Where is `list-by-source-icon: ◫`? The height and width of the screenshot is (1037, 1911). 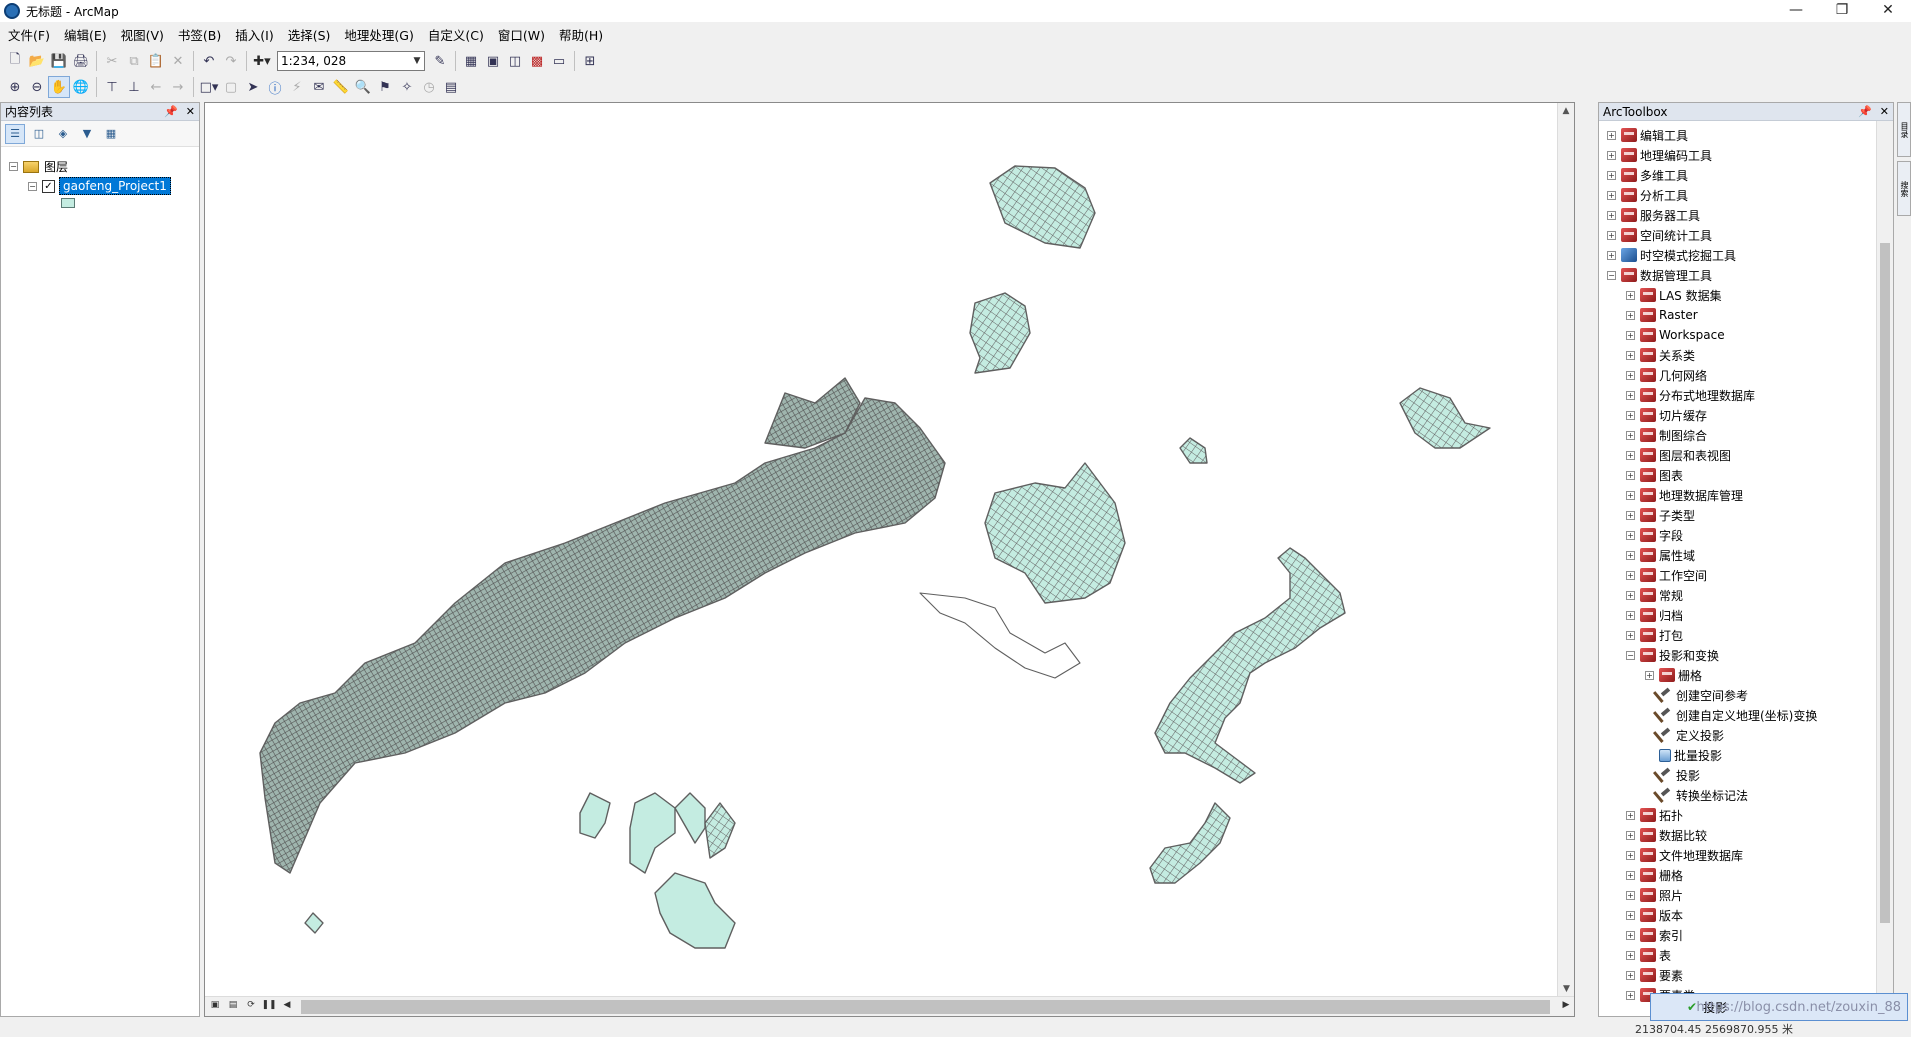
list-by-source-icon: ◫ is located at coordinates (39, 134).